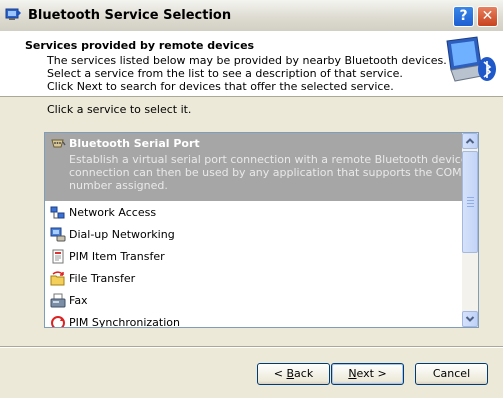 Image resolution: width=503 pixels, height=398 pixels. What do you see at coordinates (251, 16) in the screenshot?
I see `title-bar: Bluetooth Service Selection ? ✕` at bounding box center [251, 16].